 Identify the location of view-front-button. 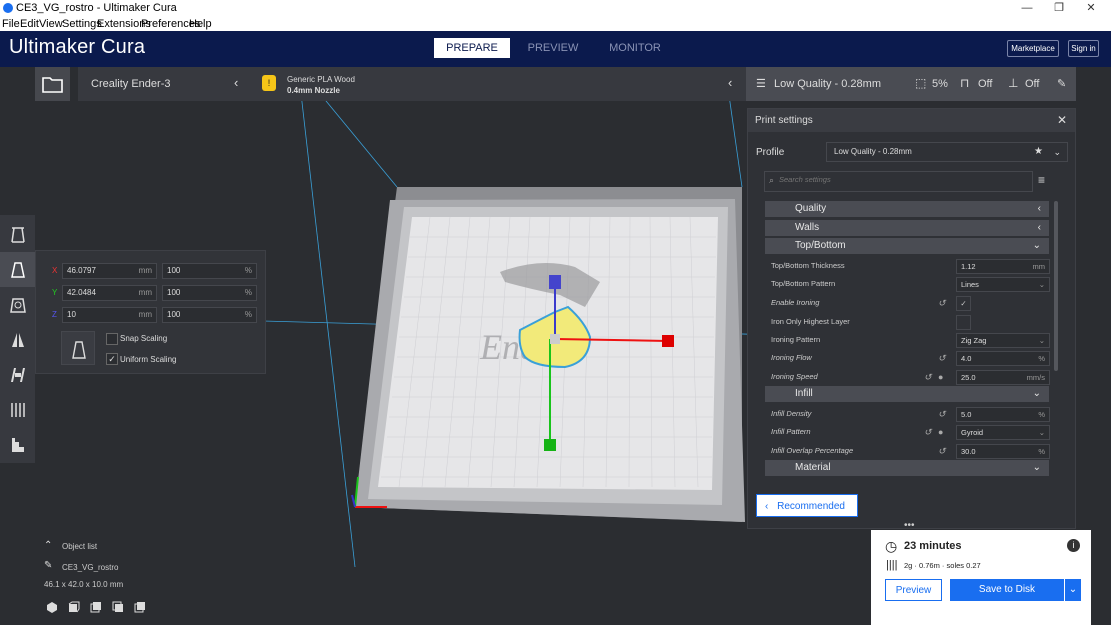
(74, 607).